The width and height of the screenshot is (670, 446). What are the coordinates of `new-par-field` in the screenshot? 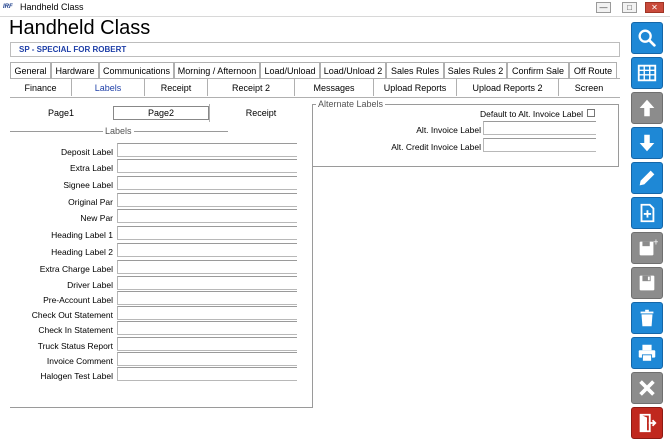 It's located at (207, 216).